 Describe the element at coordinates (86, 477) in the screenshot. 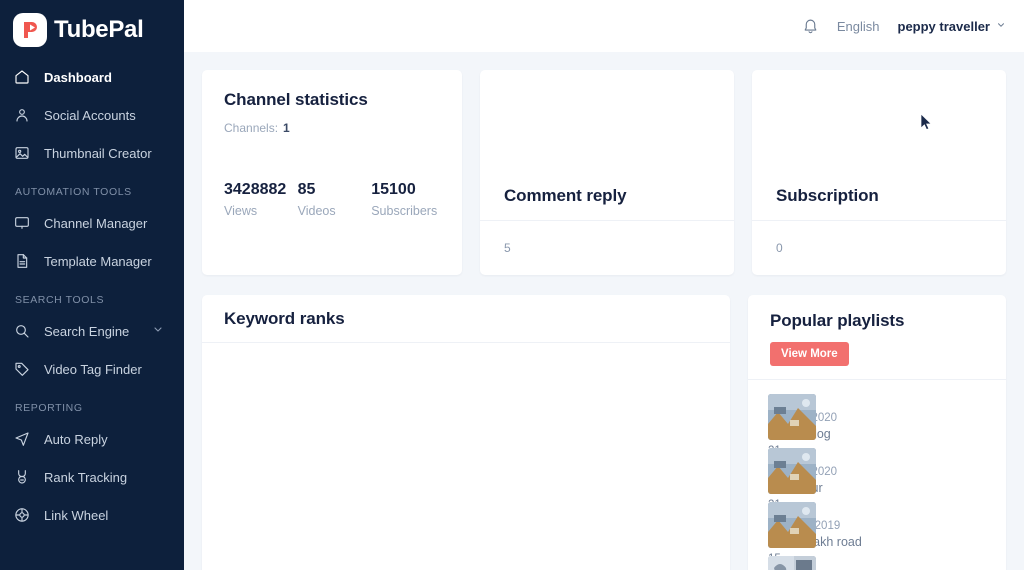

I see `sidebar-item-label: Rank Tracking` at that location.